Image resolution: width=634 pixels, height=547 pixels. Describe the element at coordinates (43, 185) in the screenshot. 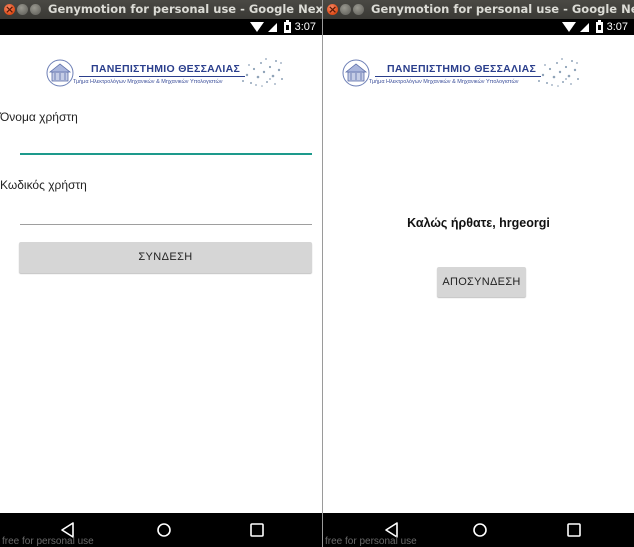

I see `password-label: Κωδικός χρήστη` at that location.